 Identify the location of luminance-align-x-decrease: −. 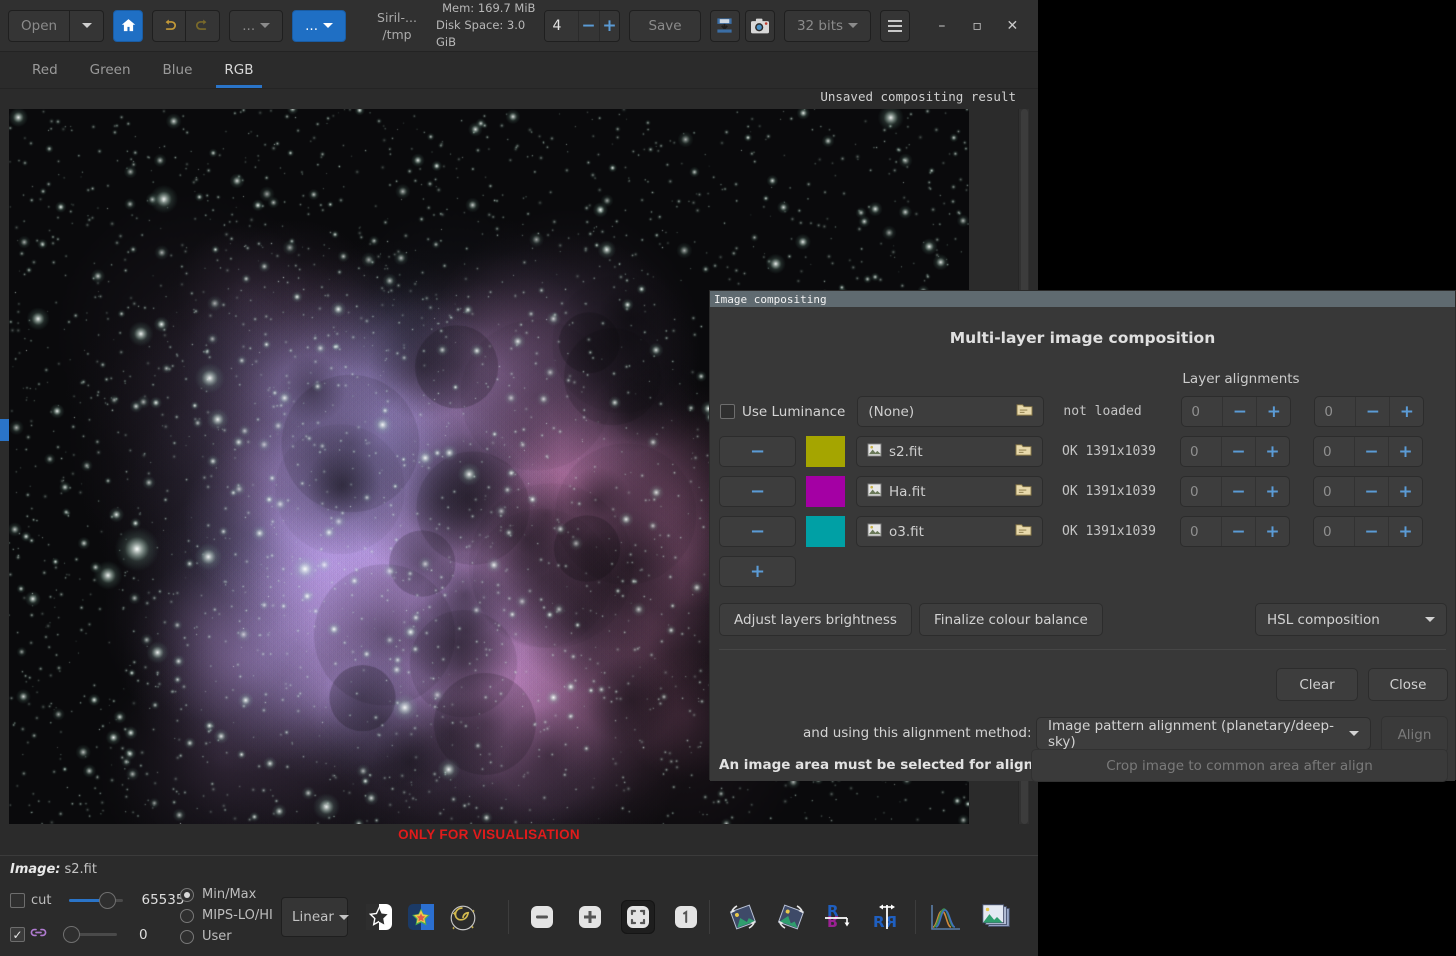
(1239, 411).